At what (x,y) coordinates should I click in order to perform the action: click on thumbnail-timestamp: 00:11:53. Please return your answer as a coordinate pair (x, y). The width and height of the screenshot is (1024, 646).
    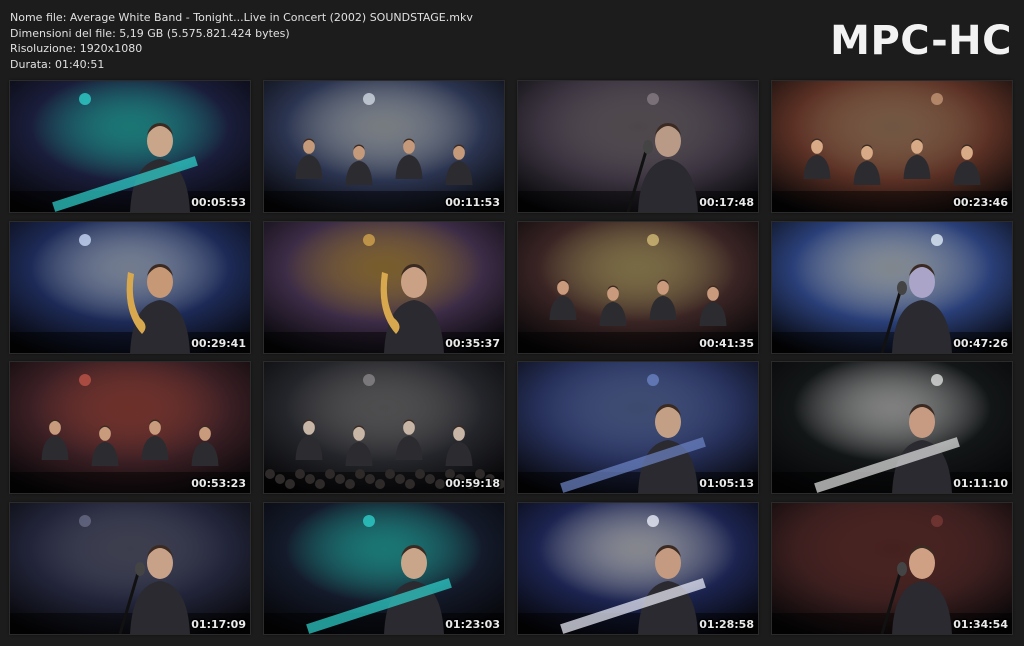
    Looking at the image, I should click on (472, 202).